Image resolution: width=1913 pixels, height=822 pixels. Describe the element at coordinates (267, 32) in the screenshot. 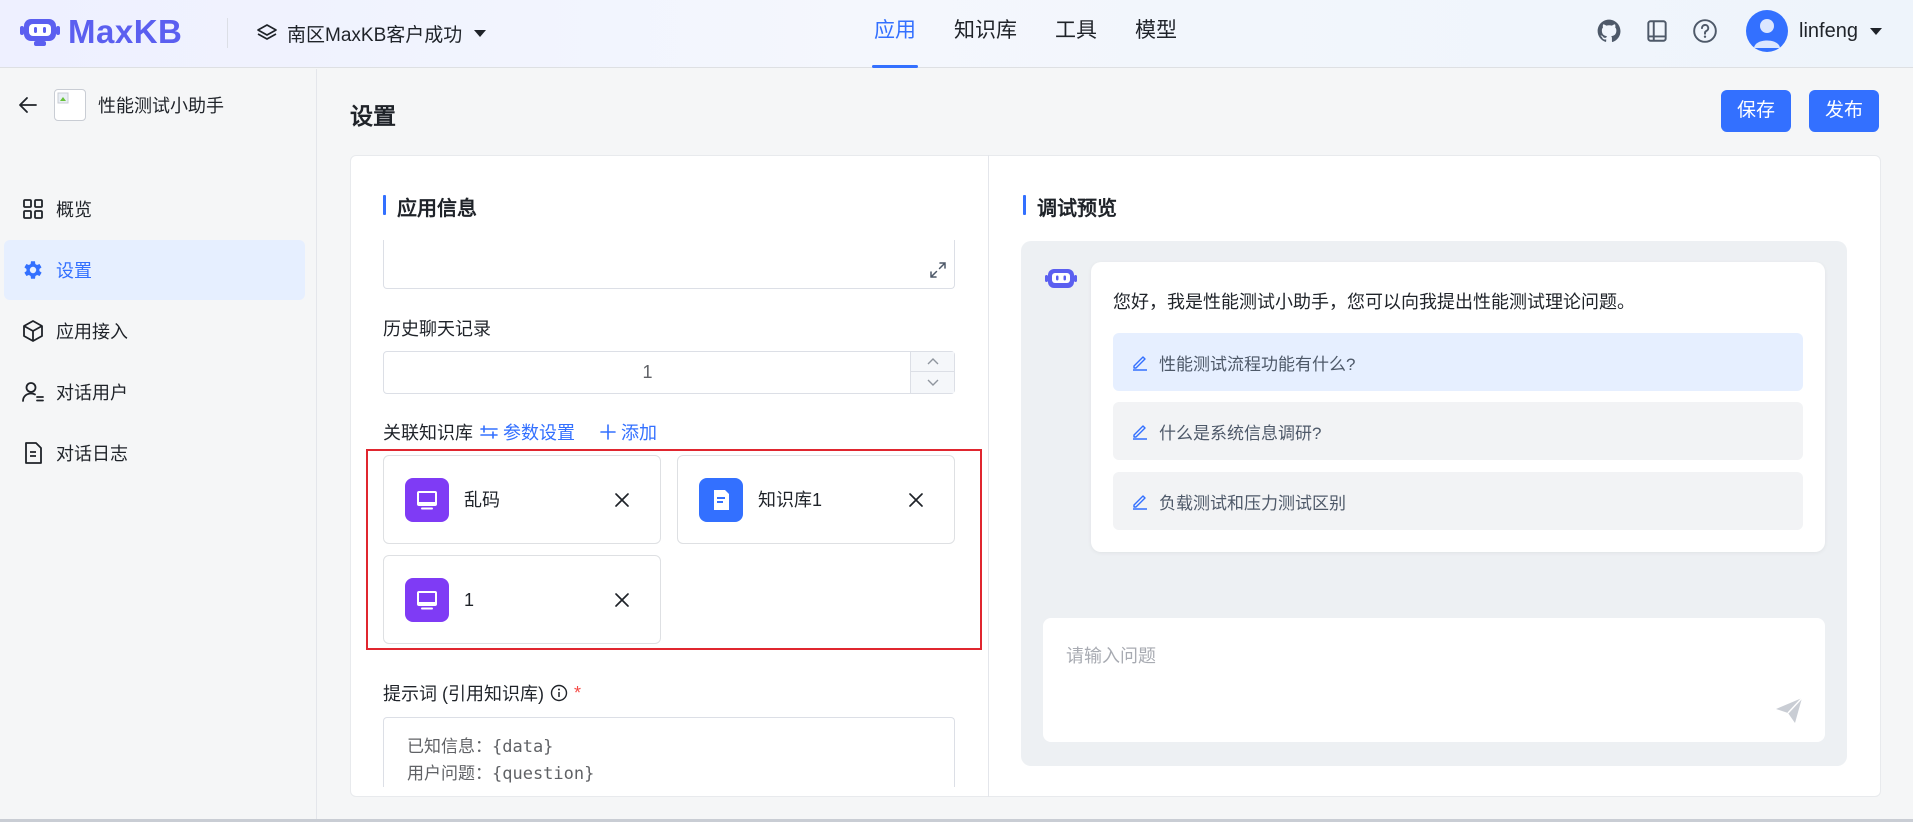

I see `layers-icon` at that location.